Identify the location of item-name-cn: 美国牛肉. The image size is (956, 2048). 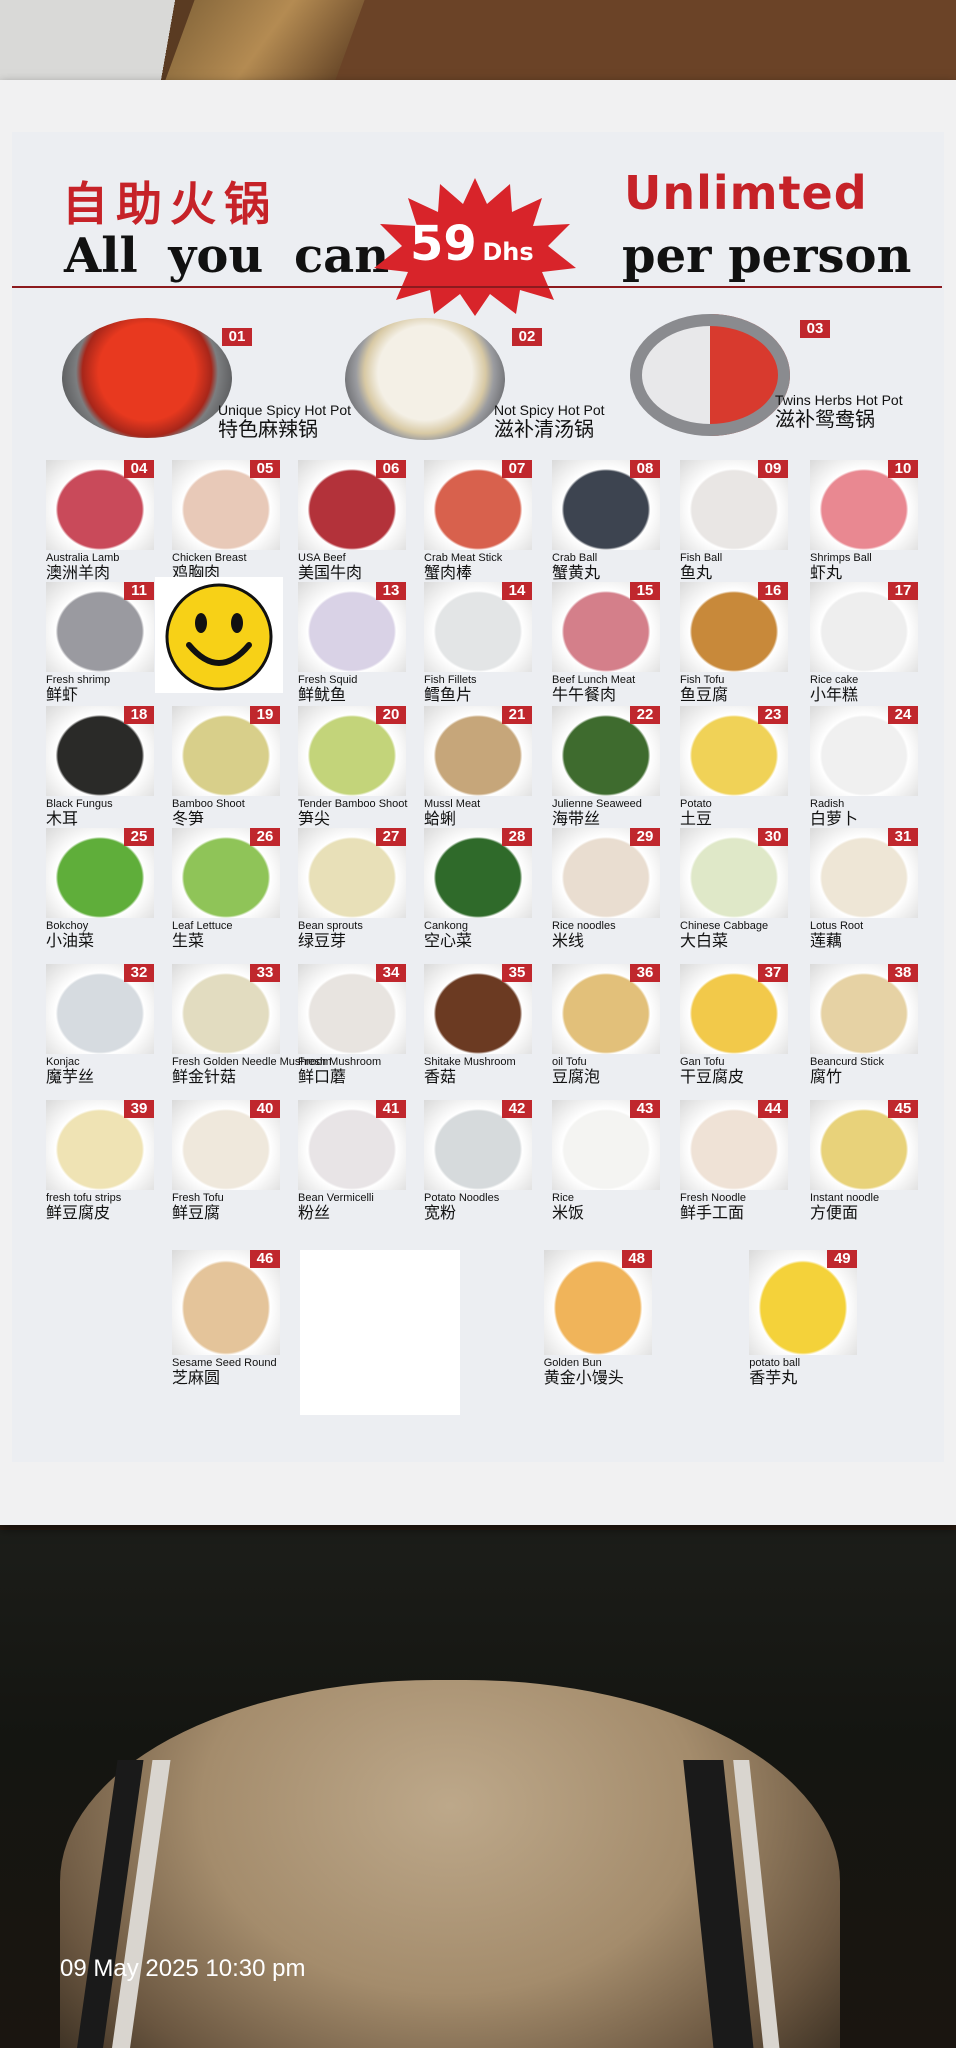
(330, 573).